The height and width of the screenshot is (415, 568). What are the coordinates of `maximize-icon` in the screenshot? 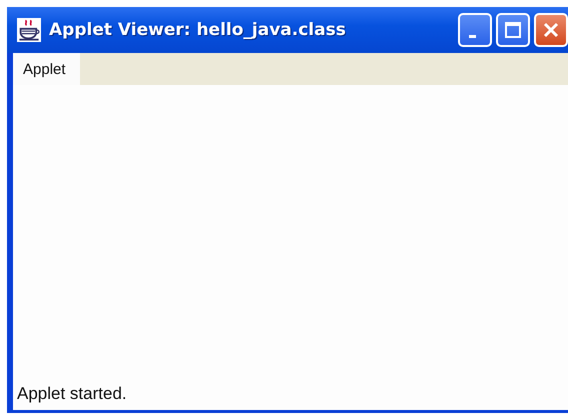 It's located at (513, 30).